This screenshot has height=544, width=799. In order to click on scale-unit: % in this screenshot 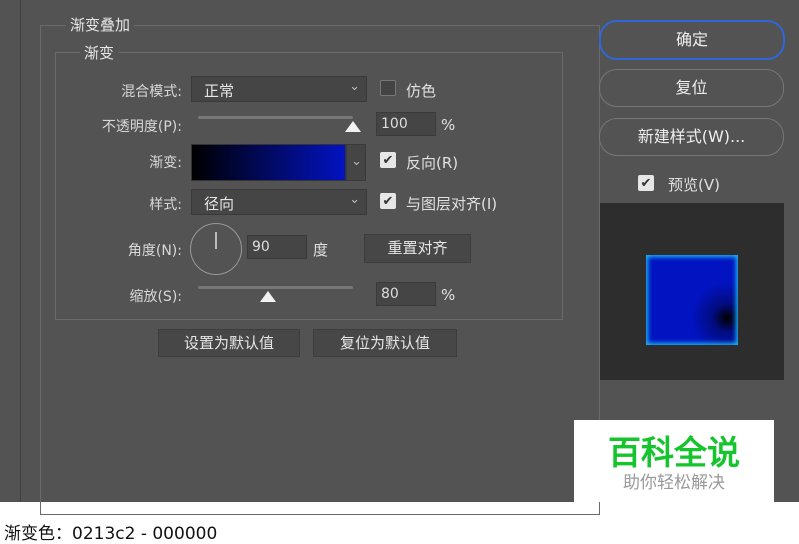, I will do `click(448, 295)`.